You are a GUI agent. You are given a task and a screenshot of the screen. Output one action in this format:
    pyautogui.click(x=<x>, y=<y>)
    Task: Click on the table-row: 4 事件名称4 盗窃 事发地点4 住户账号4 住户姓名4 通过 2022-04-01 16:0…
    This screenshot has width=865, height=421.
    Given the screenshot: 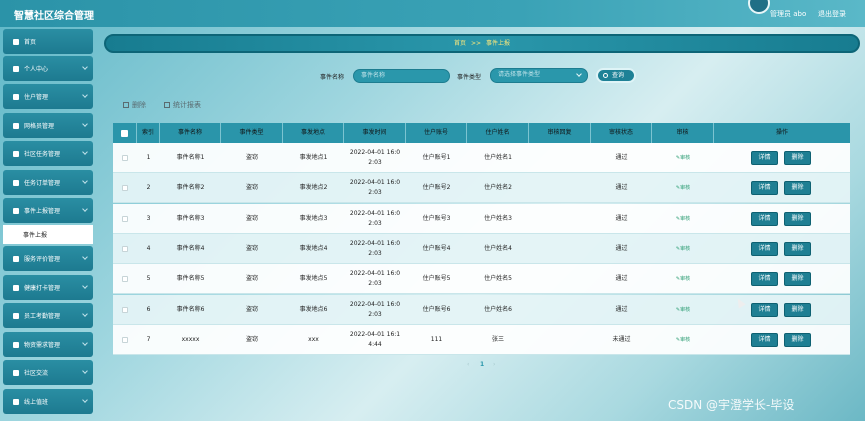 What is the action you would take?
    pyautogui.click(x=481, y=248)
    